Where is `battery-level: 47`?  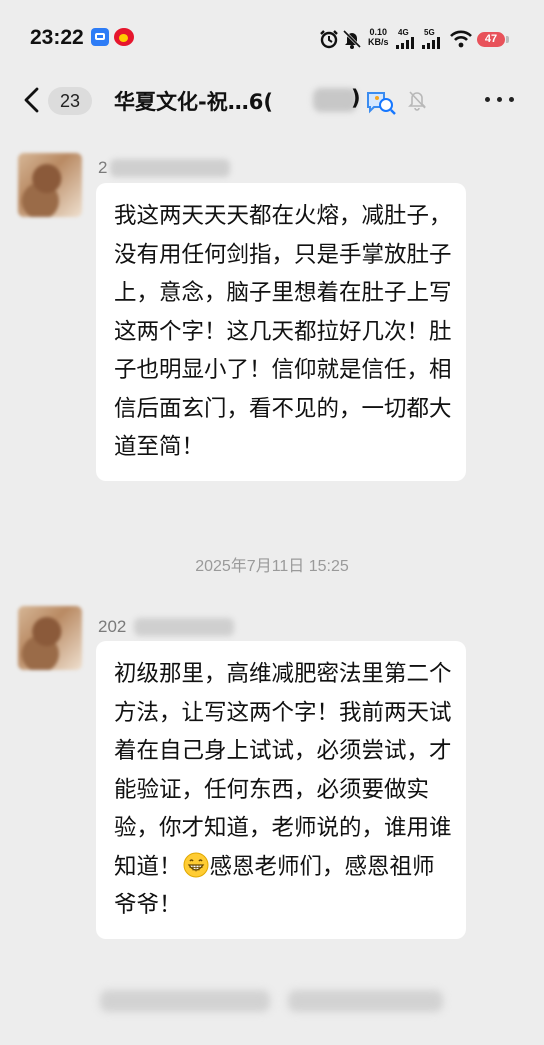
battery-level: 47 is located at coordinates (491, 39).